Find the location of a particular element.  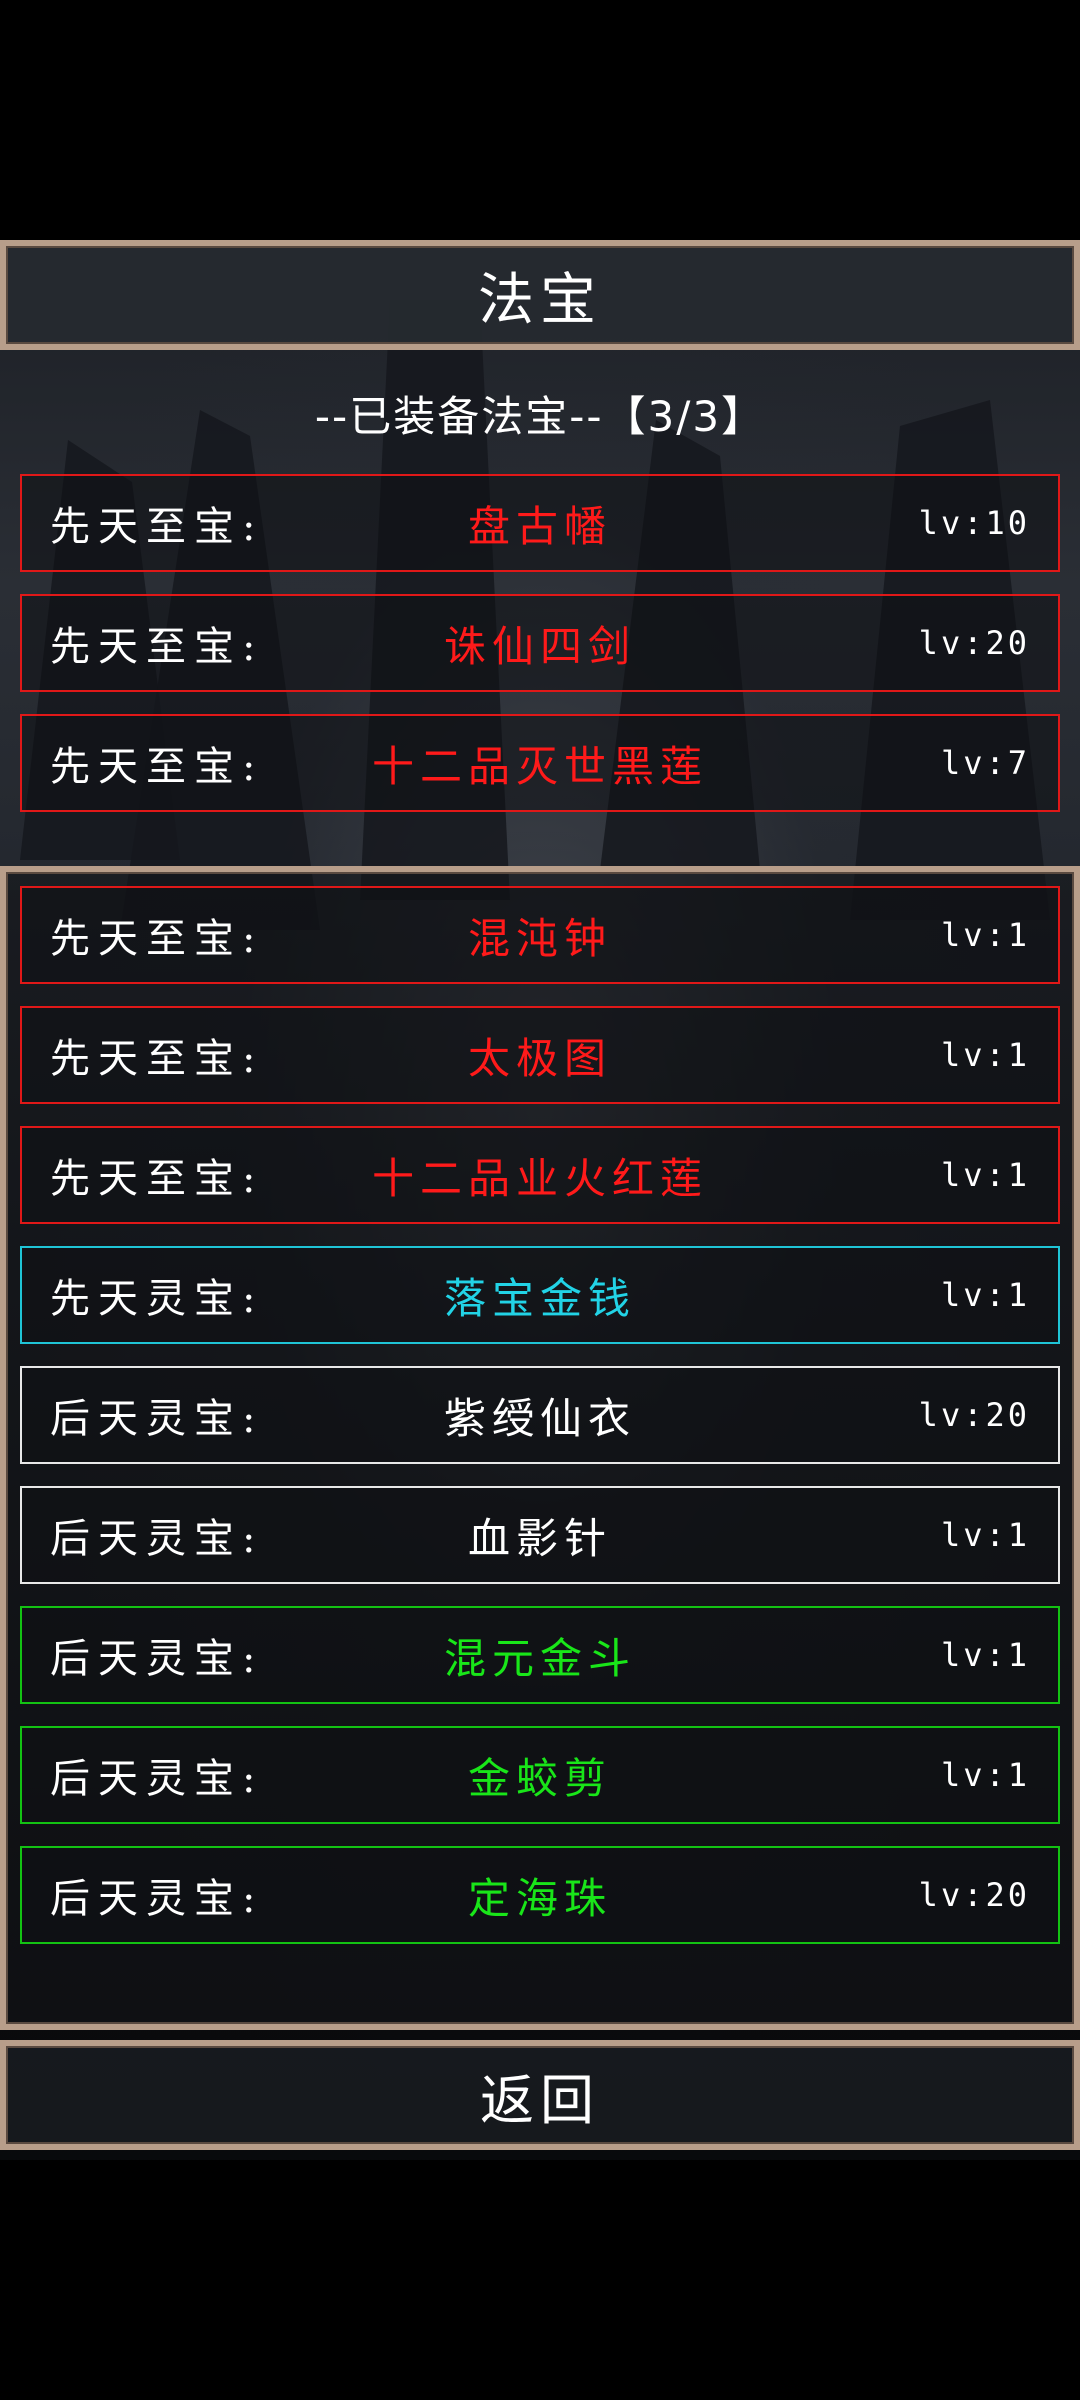

treasure-name: 落宝金钱 is located at coordinates (539, 1298).